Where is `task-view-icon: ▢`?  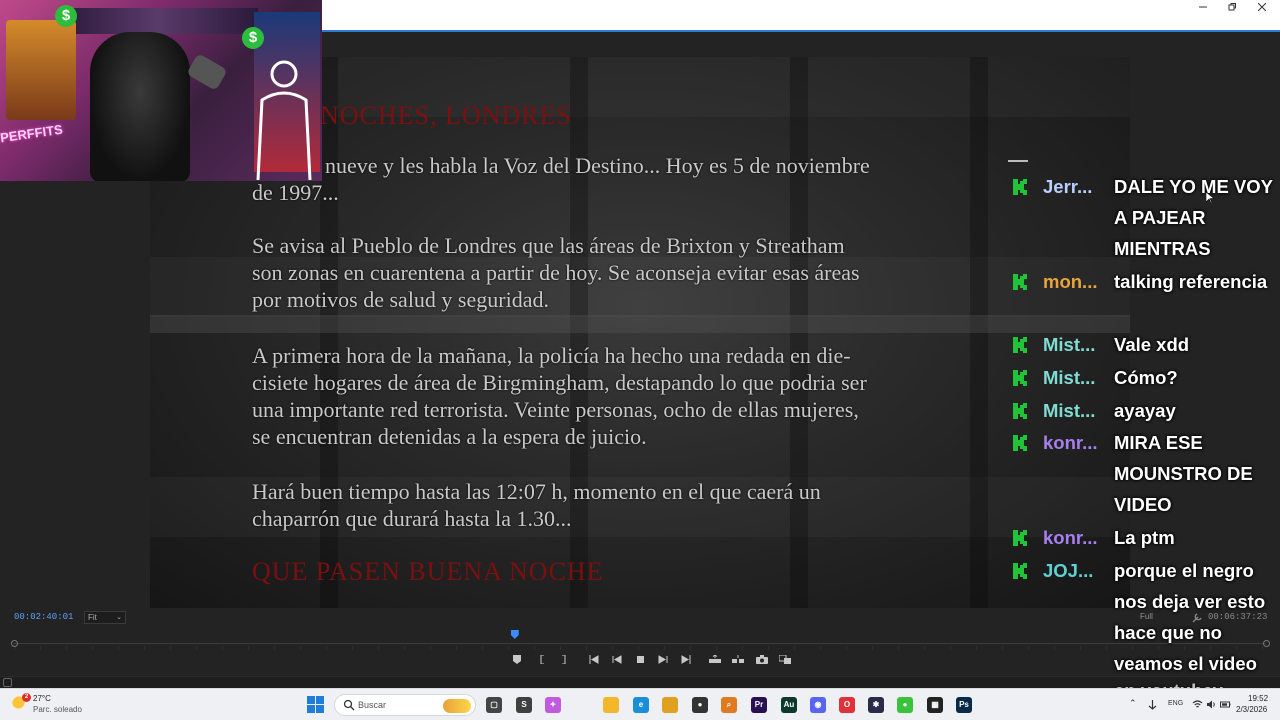
task-view-icon: ▢ is located at coordinates (494, 705).